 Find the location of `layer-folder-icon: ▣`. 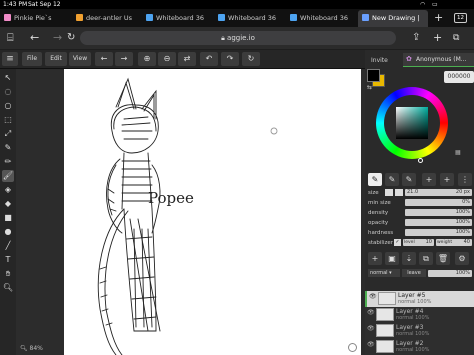

layer-folder-icon: ▣ is located at coordinates (392, 258).